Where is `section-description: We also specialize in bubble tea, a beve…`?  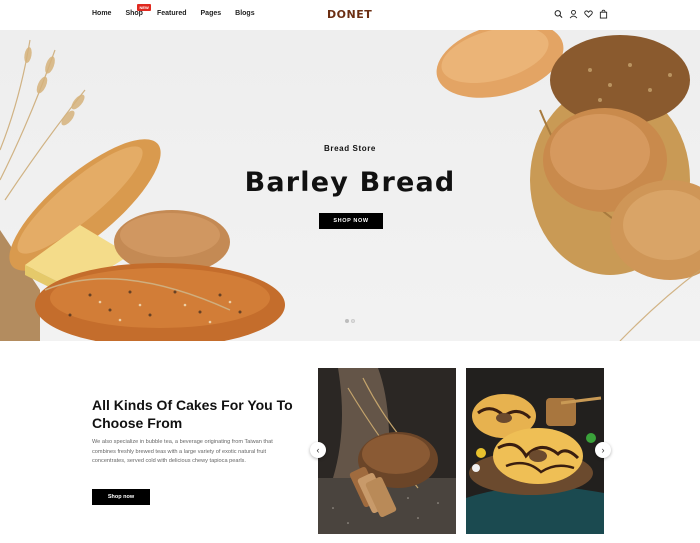
section-description: We also specialize in bubble tea, a beve… is located at coordinates (182, 451).